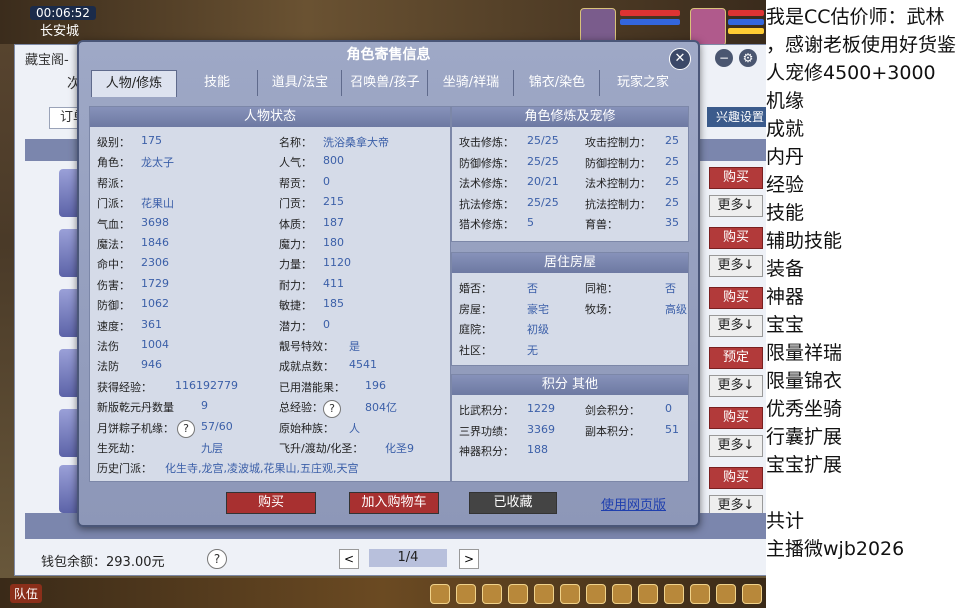 The width and height of the screenshot is (964, 608). What do you see at coordinates (354, 428) in the screenshot?
I see `status-value: 人` at bounding box center [354, 428].